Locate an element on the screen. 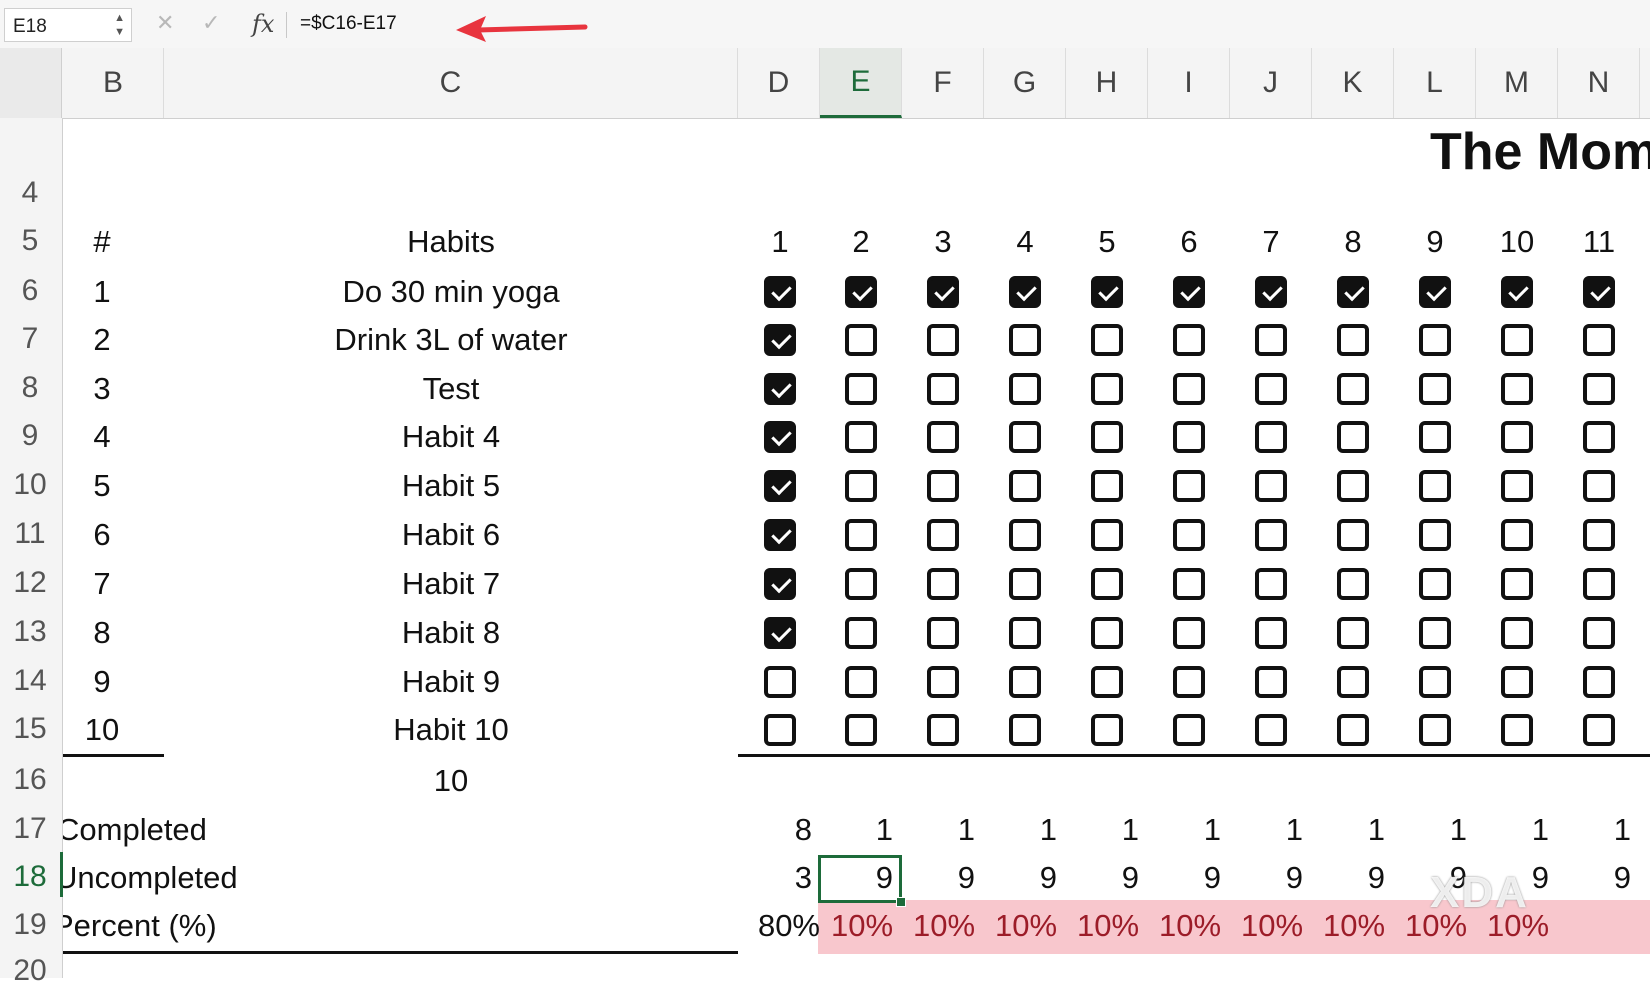 The image size is (1650, 988). row-header-13: 13 is located at coordinates (30, 632).